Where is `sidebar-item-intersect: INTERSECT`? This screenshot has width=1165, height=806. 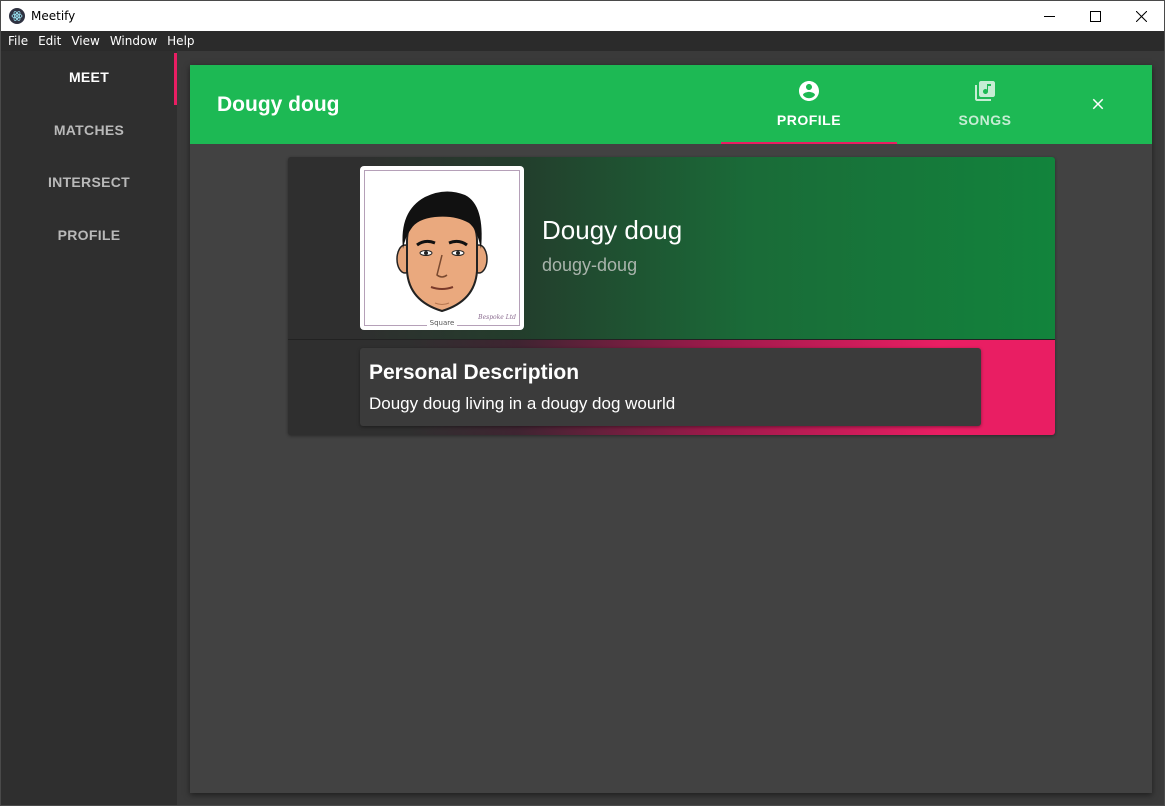 sidebar-item-intersect: INTERSECT is located at coordinates (89, 182).